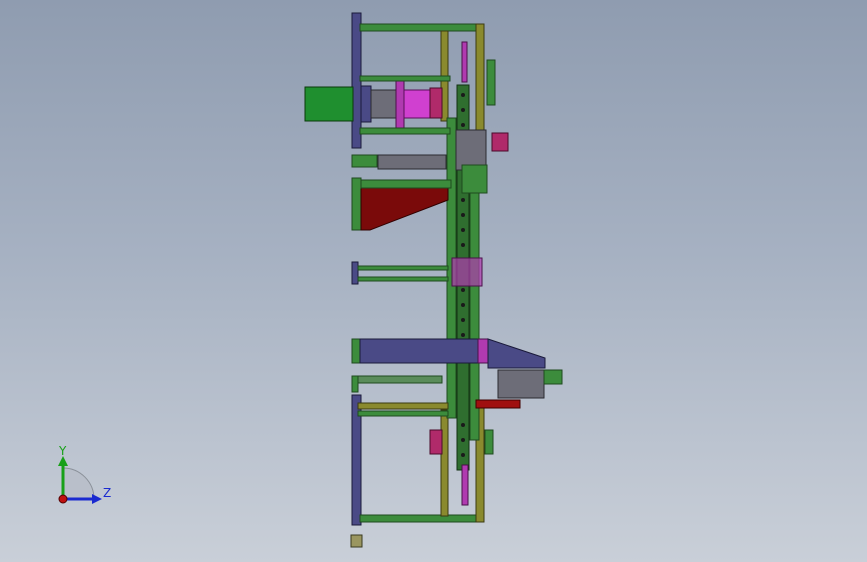 The image size is (867, 562). I want to click on gearbox, so click(384, 104).